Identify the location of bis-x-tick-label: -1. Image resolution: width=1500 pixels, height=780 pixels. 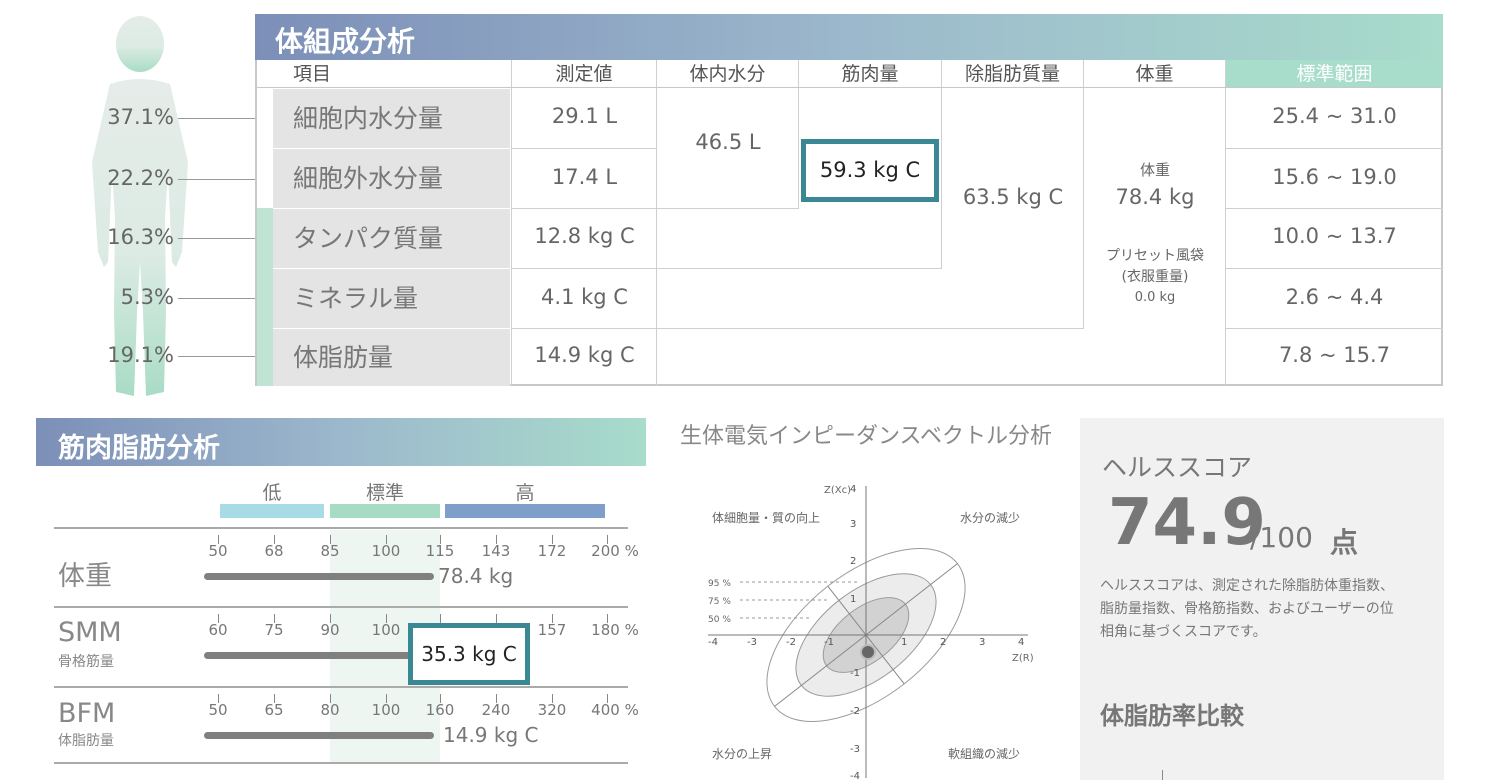
(829, 642).